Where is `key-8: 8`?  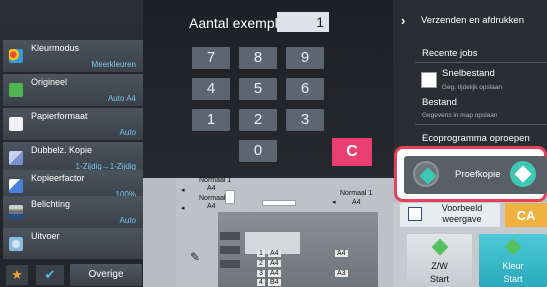
key-8: 8 is located at coordinates (258, 58).